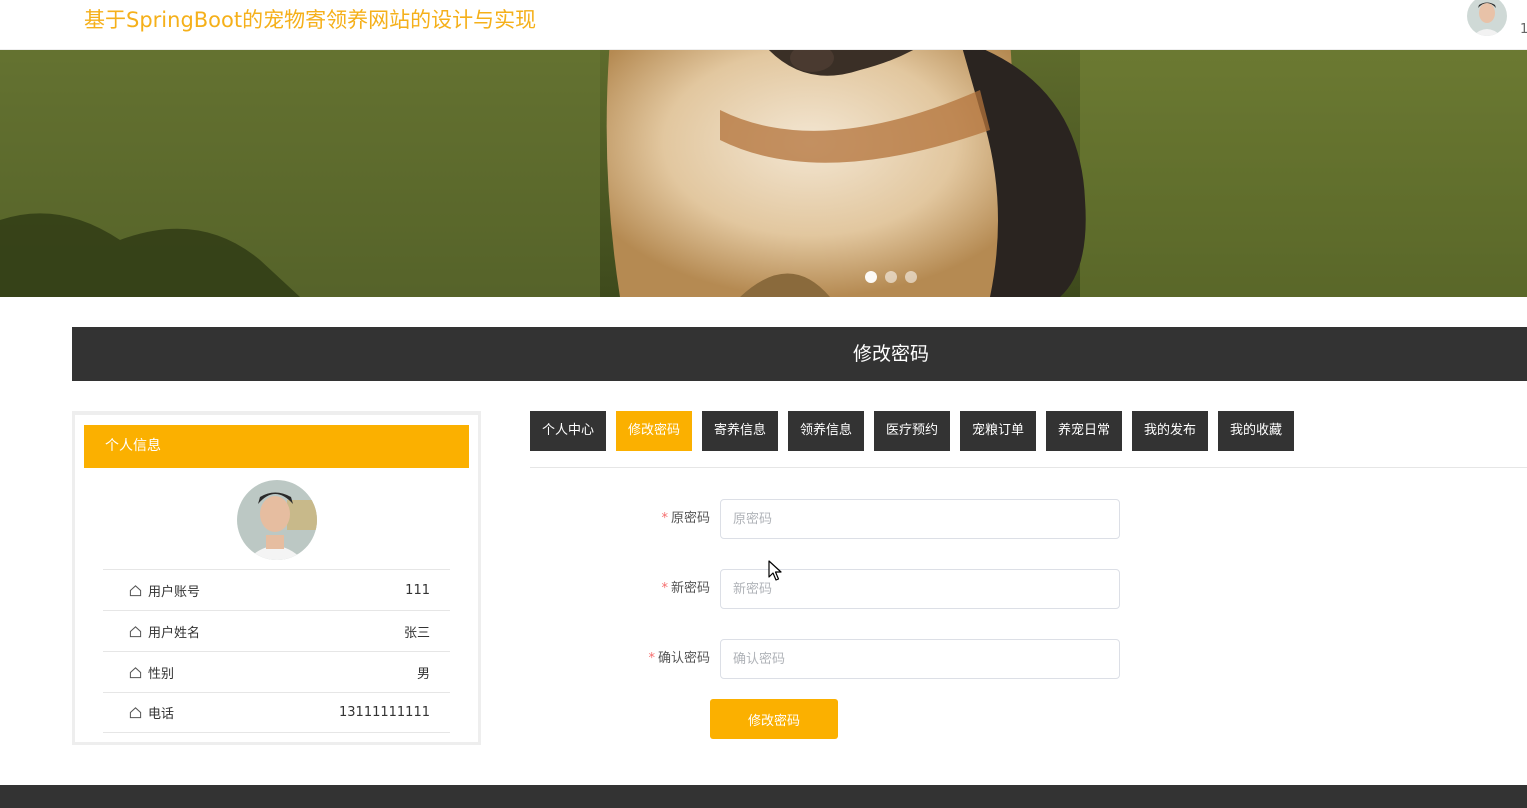  I want to click on old-password-label: * 原密码, so click(685, 519).